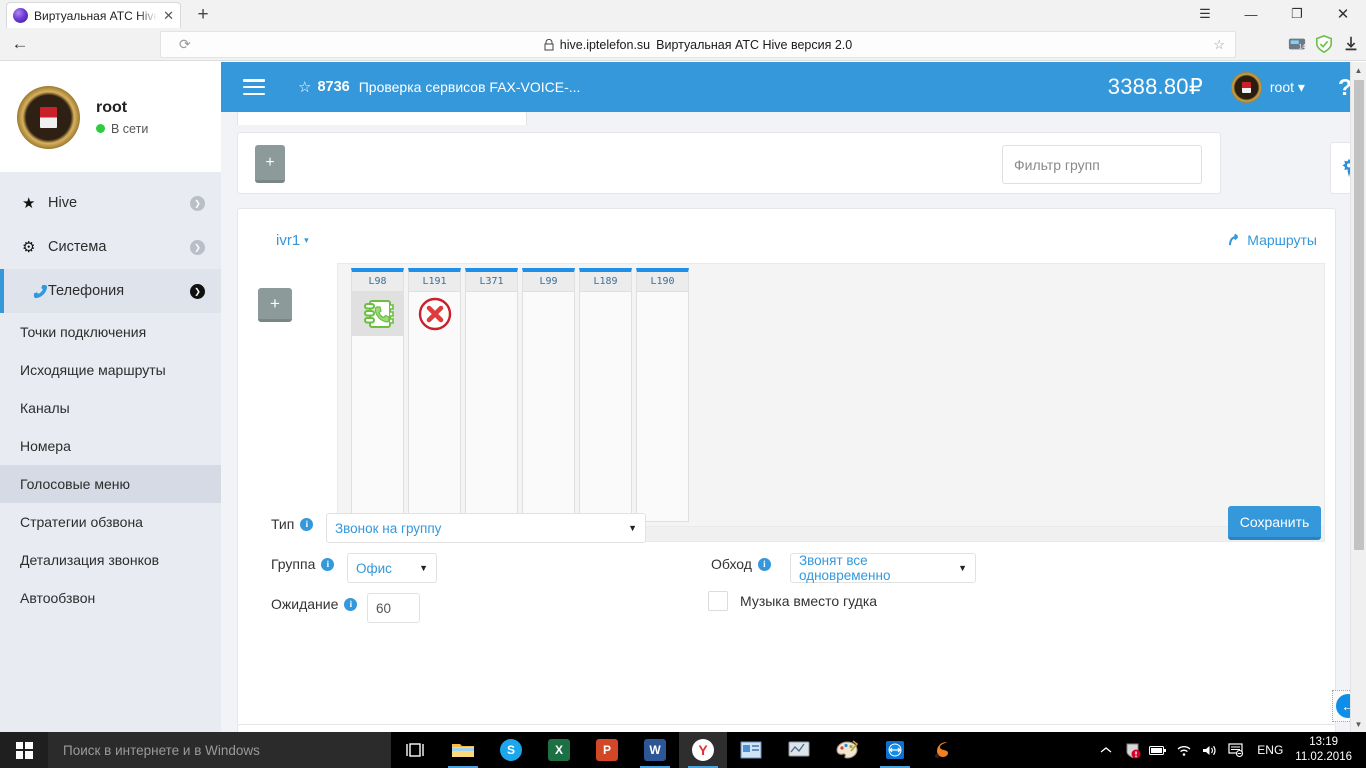 Image resolution: width=1366 pixels, height=768 pixels. I want to click on sidebar-item-call-details: Детализация звонков, so click(110, 560).